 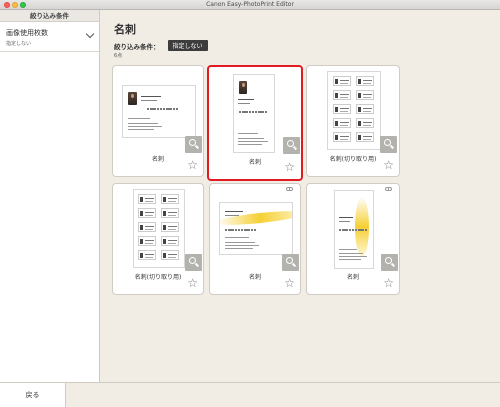 What do you see at coordinates (161, 45) in the screenshot?
I see `filter-condition-row: 絞り込み条件： 指定しない` at bounding box center [161, 45].